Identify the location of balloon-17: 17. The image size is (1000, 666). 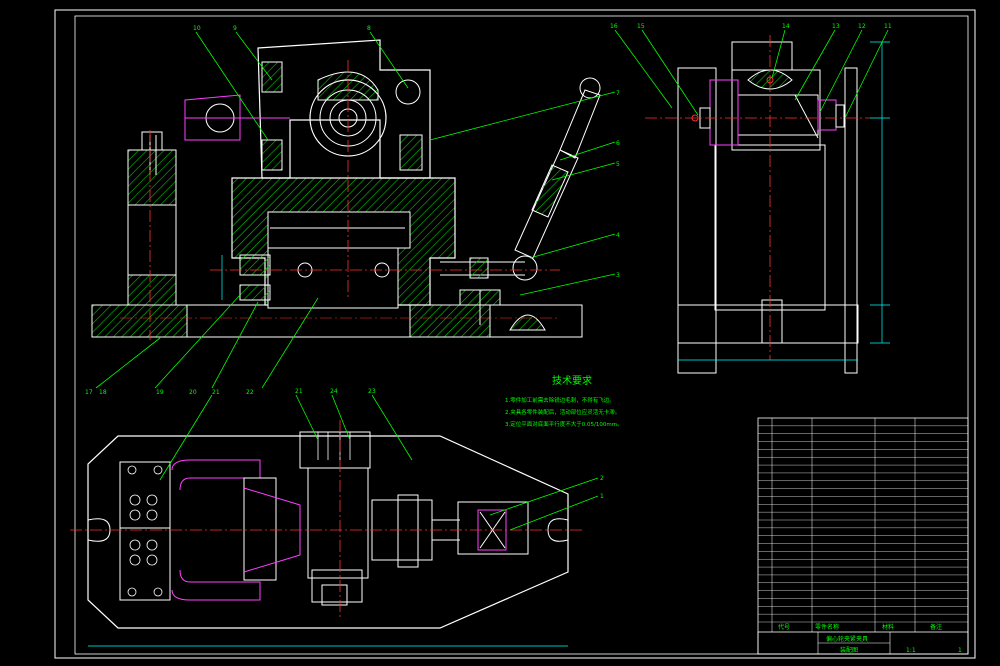
(89, 392).